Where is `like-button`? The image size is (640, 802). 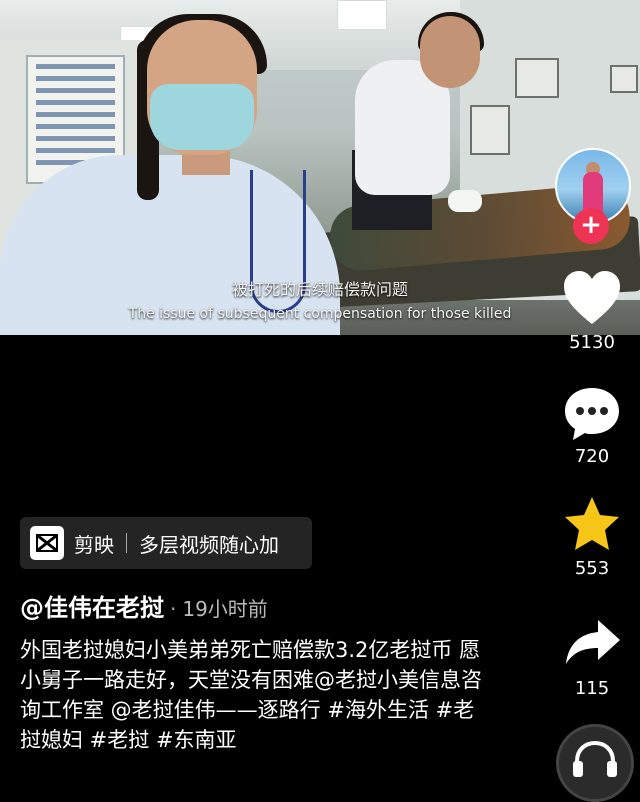 like-button is located at coordinates (592, 298).